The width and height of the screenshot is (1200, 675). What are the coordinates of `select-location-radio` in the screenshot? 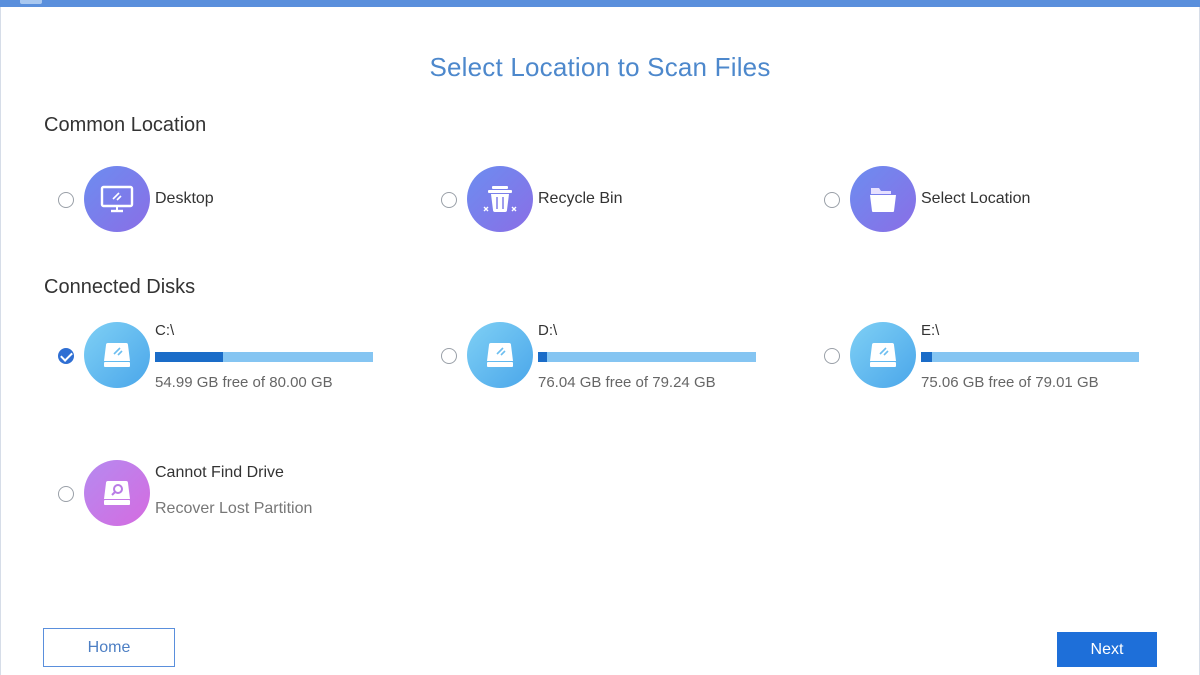 It's located at (832, 200).